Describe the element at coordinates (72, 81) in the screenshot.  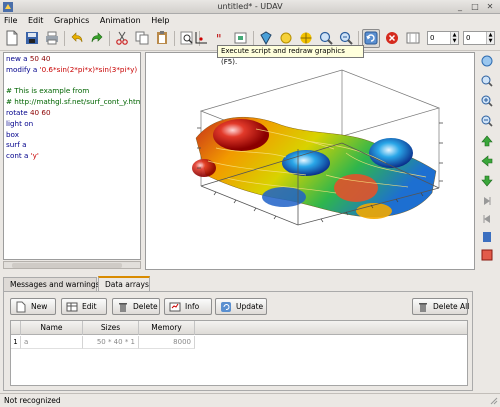
I see `script-line` at that location.